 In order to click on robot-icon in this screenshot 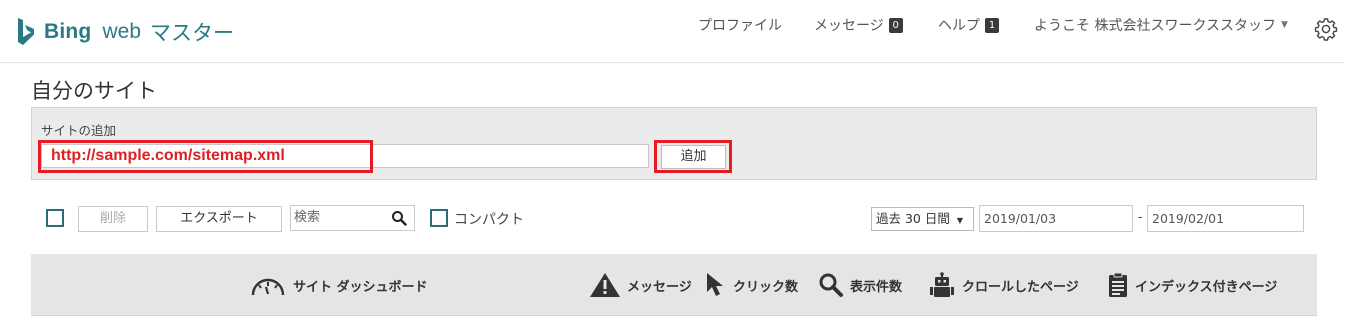, I will do `click(942, 284)`.